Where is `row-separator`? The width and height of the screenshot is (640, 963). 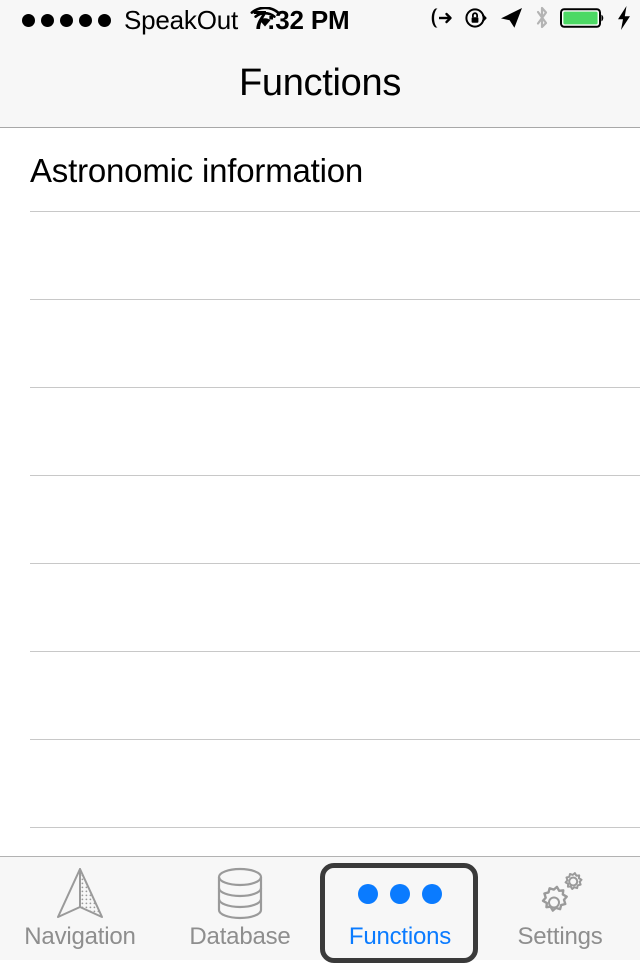
row-separator is located at coordinates (335, 827).